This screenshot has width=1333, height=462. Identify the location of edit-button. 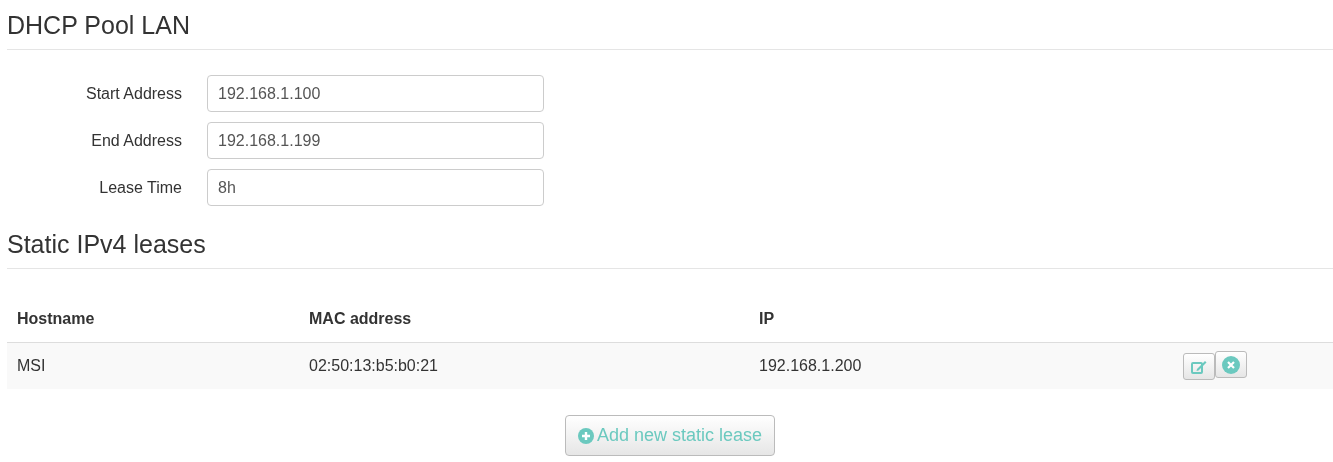
(1199, 367).